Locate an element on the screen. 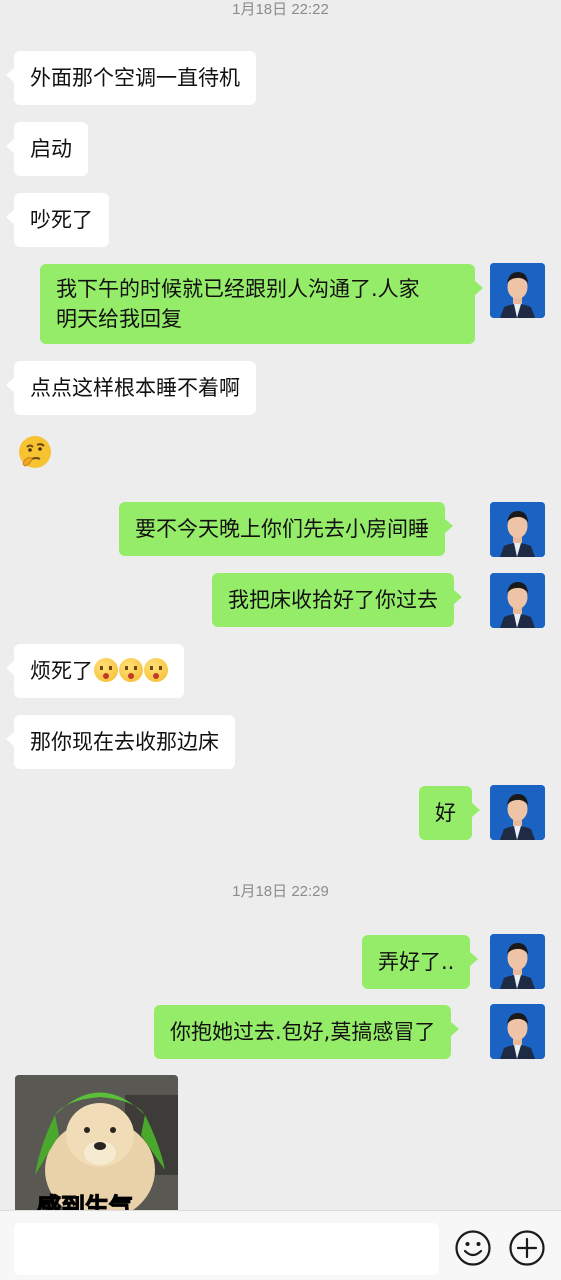 This screenshot has width=561, height=1280. input-toolbar is located at coordinates (280, 1245).